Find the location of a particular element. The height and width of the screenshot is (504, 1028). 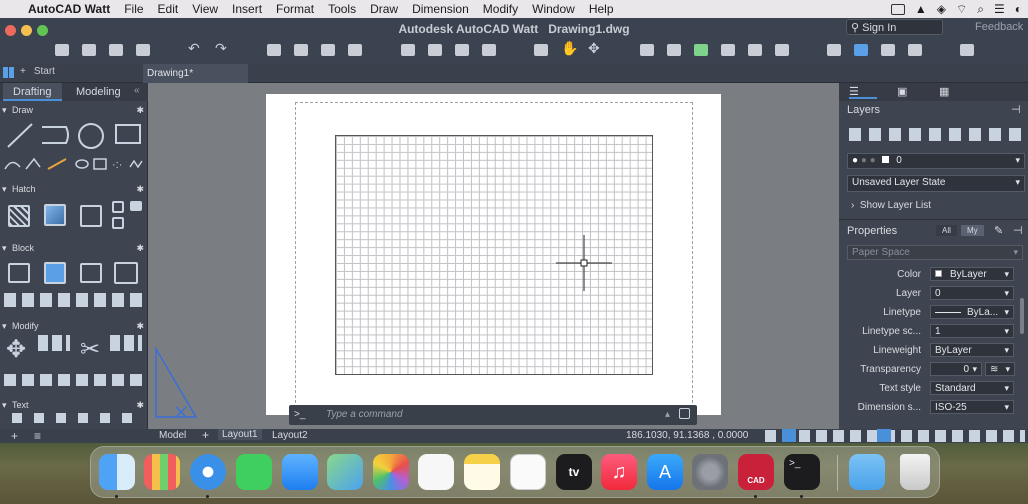

tab-start: + Start is located at coordinates (37, 71).